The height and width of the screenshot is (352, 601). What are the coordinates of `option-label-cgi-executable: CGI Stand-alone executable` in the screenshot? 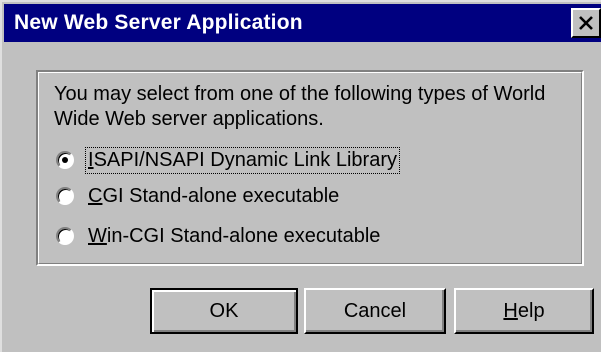 It's located at (213, 196).